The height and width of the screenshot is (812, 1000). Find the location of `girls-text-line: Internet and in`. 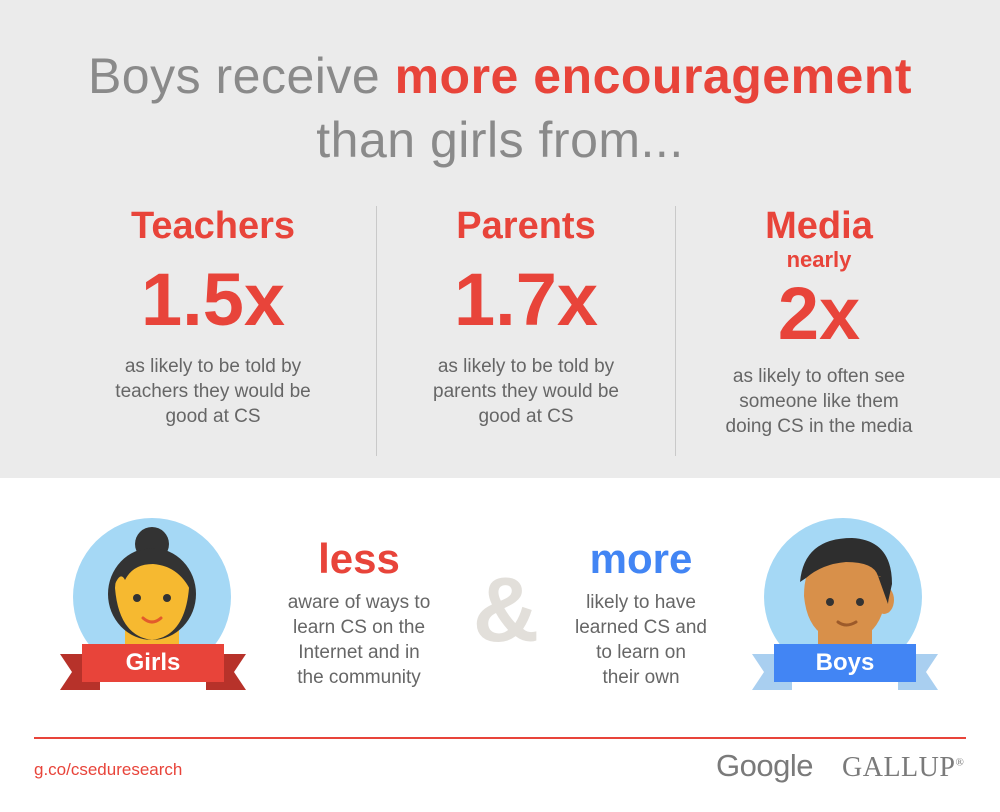

girls-text-line: Internet and in is located at coordinates (359, 652).